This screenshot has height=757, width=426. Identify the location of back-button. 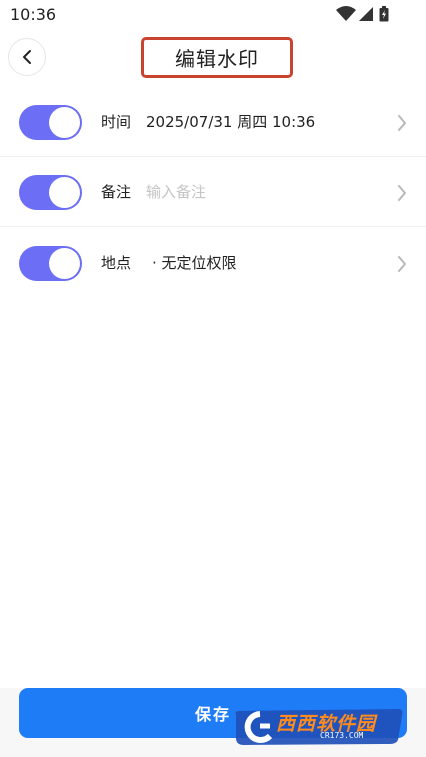
(27, 57).